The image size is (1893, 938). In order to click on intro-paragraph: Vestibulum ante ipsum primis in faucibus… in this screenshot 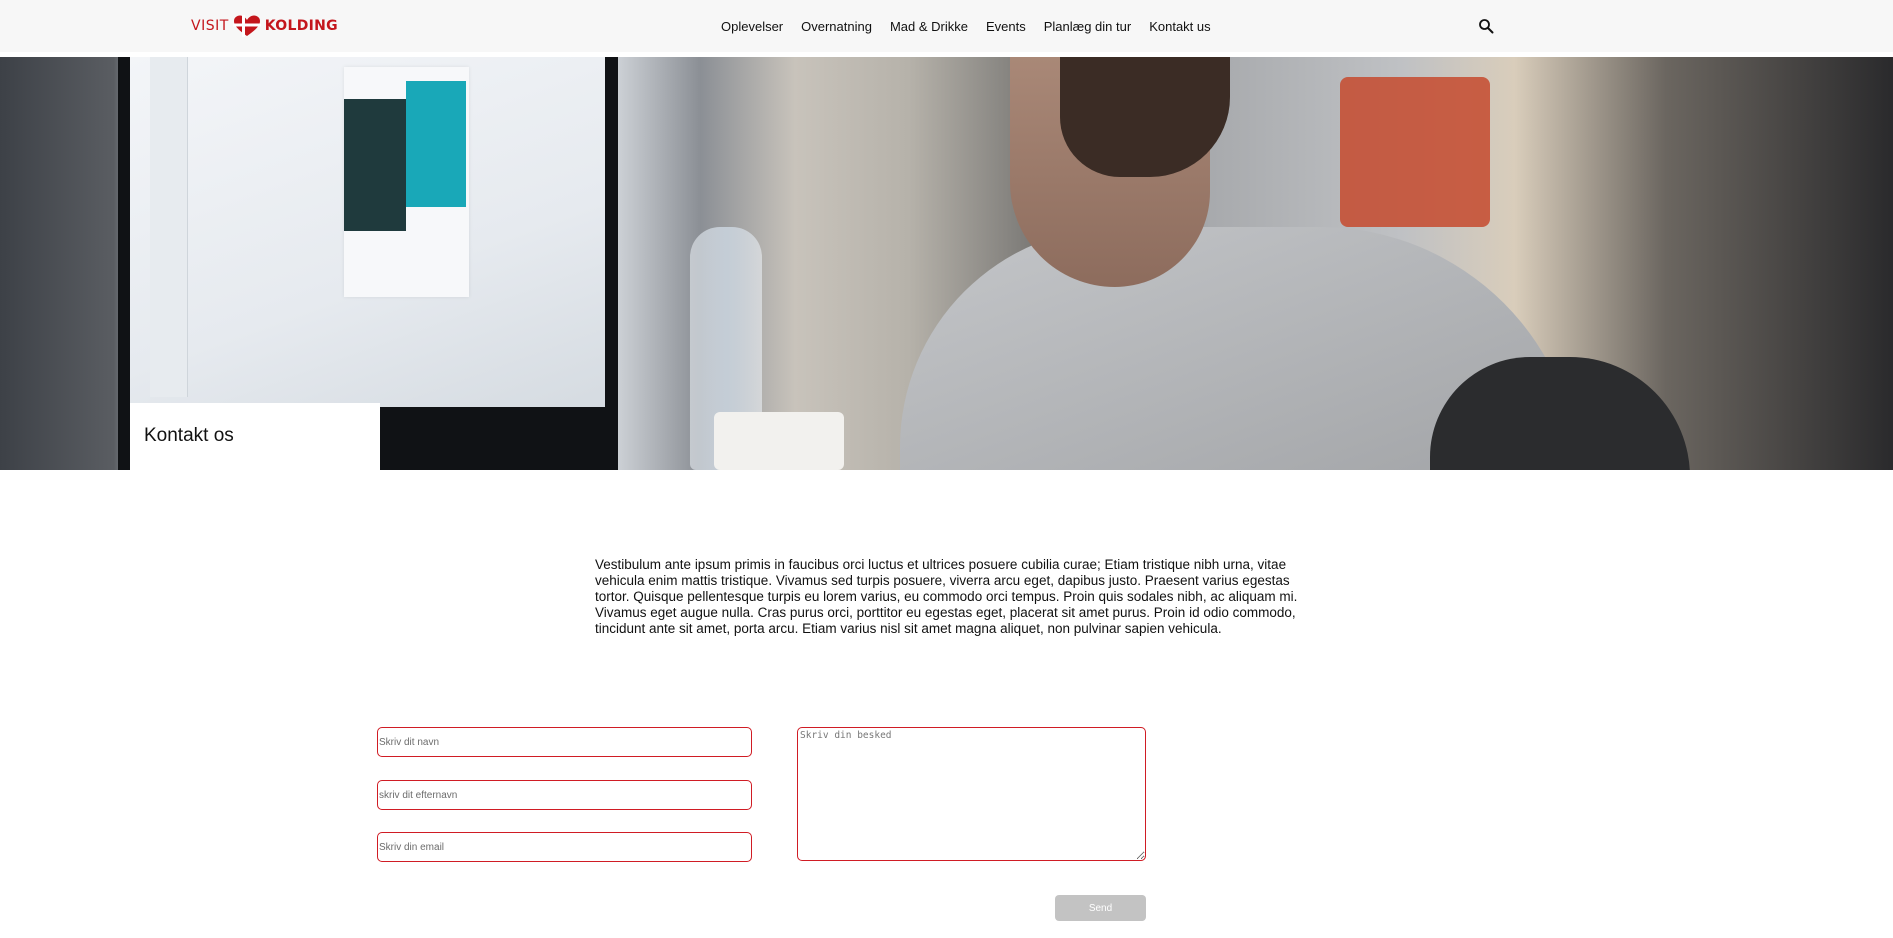, I will do `click(946, 596)`.